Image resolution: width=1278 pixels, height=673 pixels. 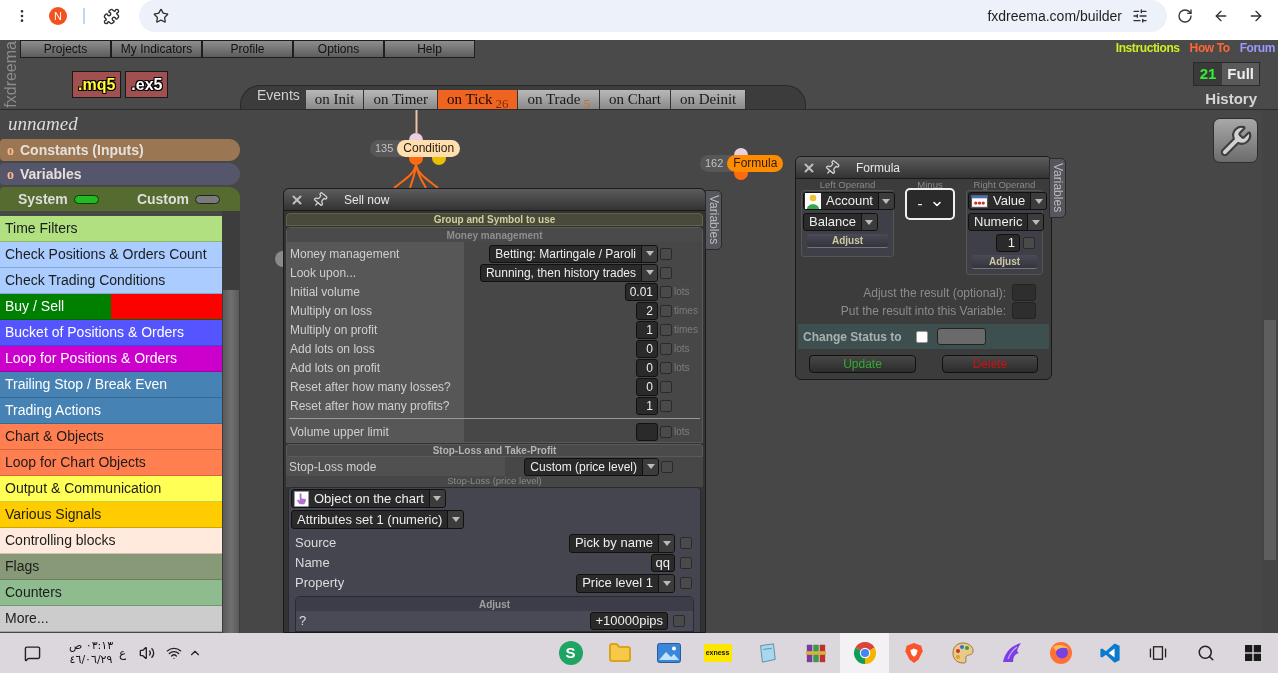 What do you see at coordinates (156, 49) in the screenshot?
I see `menu-button: My Indicators` at bounding box center [156, 49].